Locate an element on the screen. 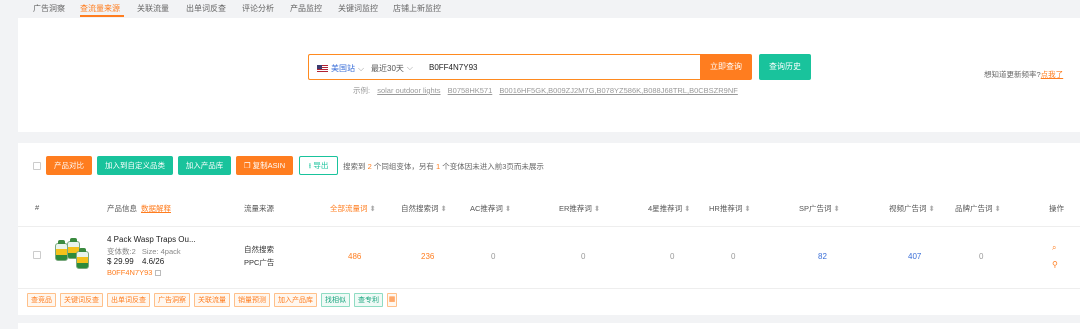 This screenshot has width=1080, height=329. add-product-library-button: 加入产品库 is located at coordinates (204, 165).